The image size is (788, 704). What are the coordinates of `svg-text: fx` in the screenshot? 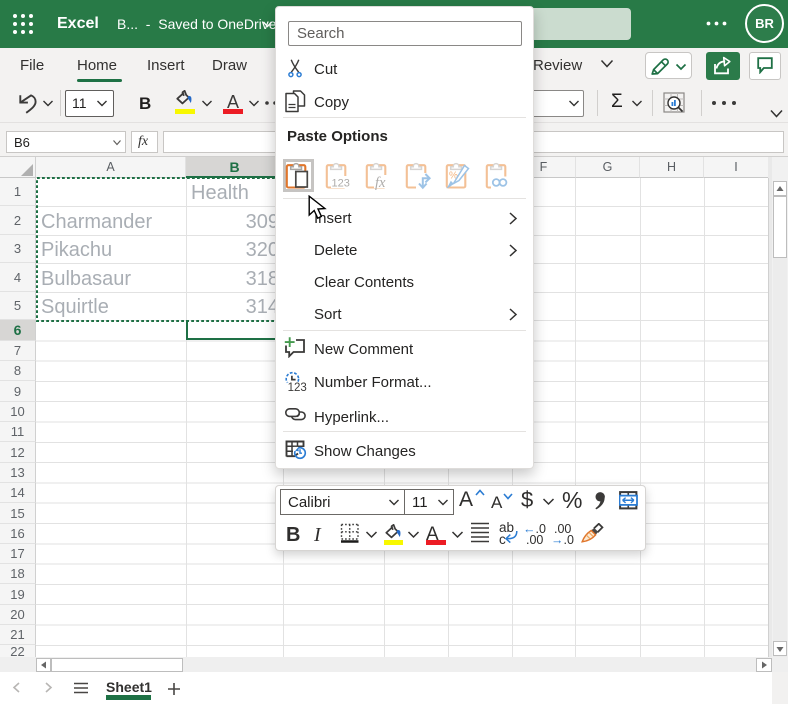 It's located at (380, 182).